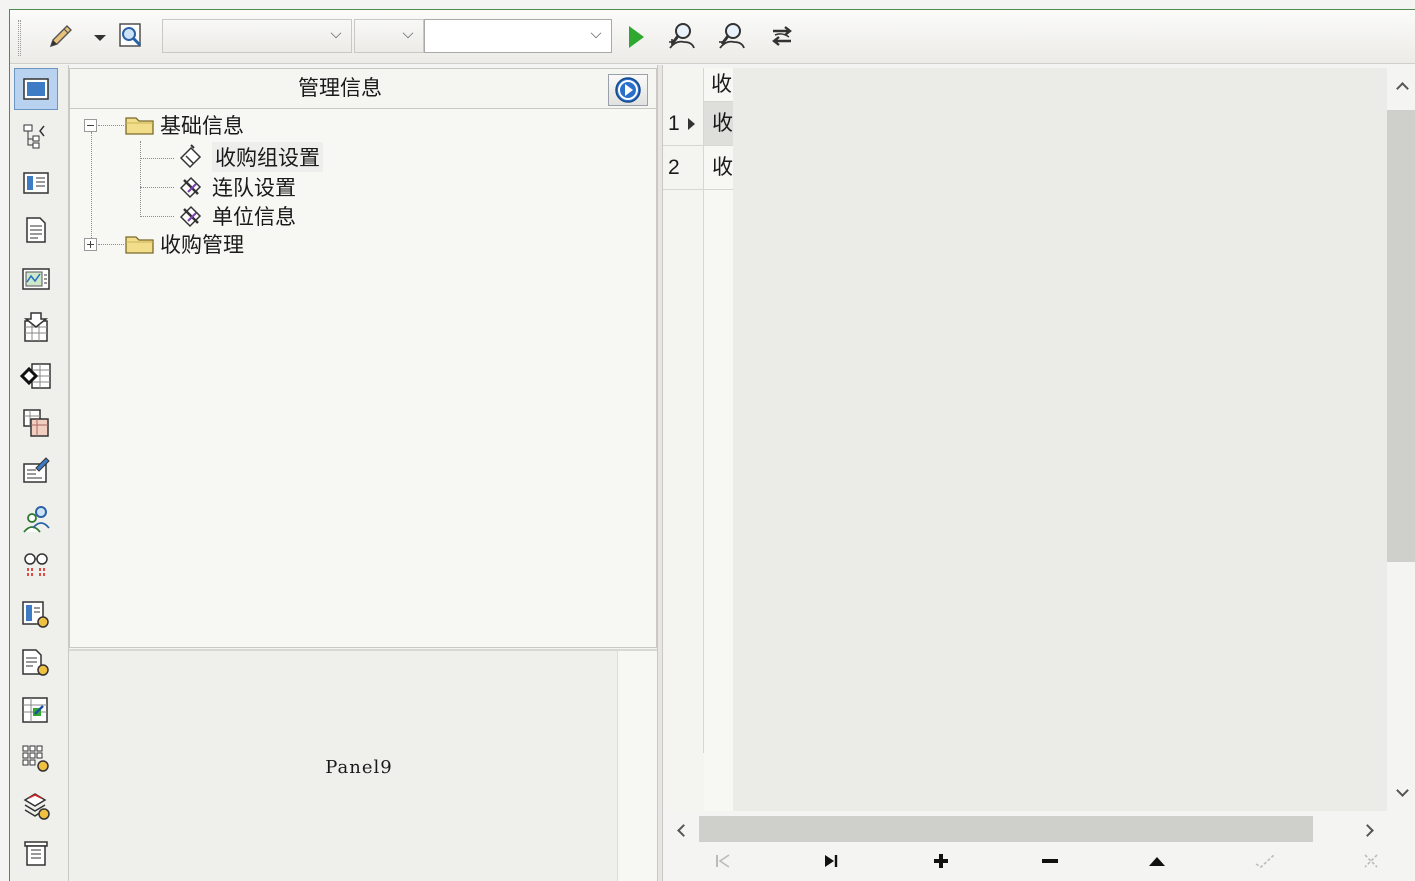 Image resolution: width=1415 pixels, height=881 pixels. Describe the element at coordinates (267, 157) in the screenshot. I see `tree-node-label: 收购组设置` at that location.